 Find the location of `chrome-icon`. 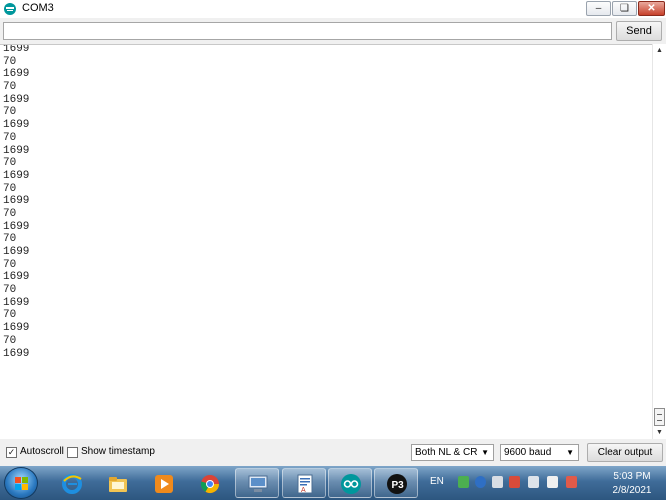

chrome-icon is located at coordinates (209, 484).